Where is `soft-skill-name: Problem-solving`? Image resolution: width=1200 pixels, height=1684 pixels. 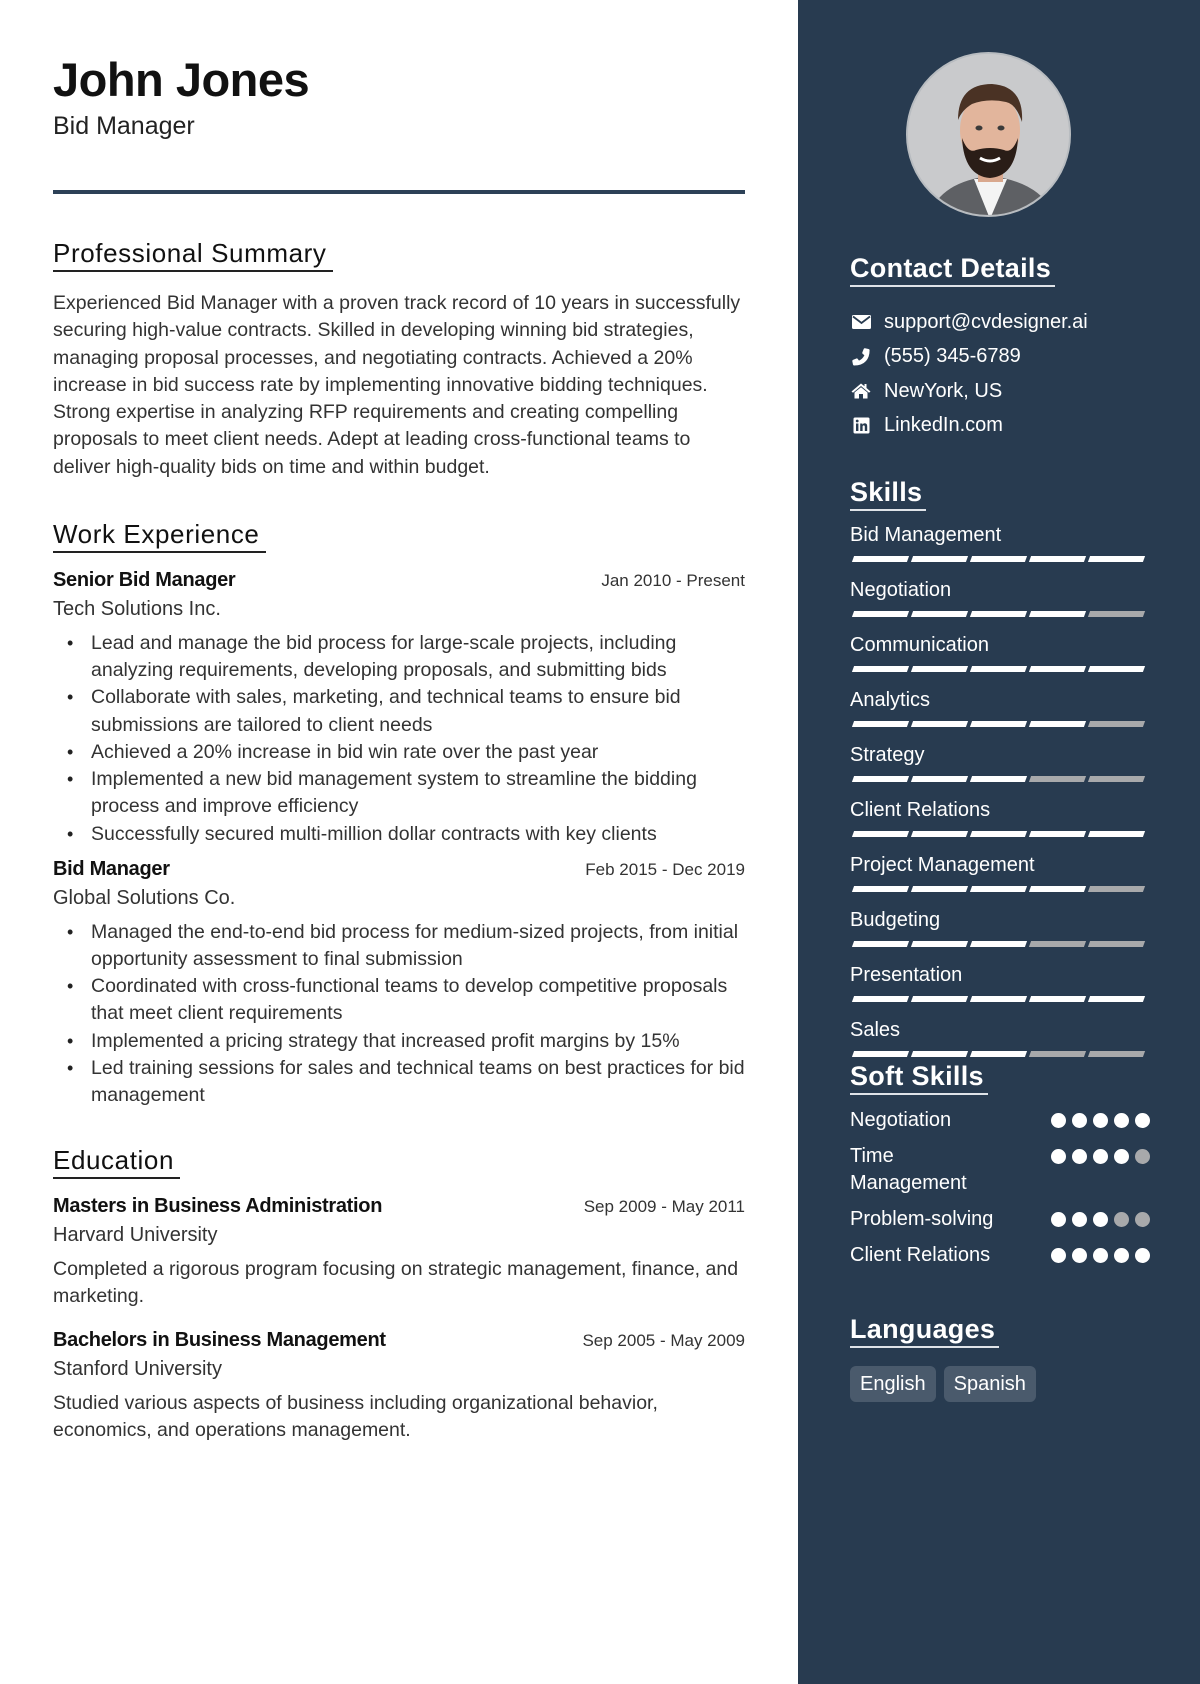
soft-skill-name: Problem-solving is located at coordinates (922, 1219).